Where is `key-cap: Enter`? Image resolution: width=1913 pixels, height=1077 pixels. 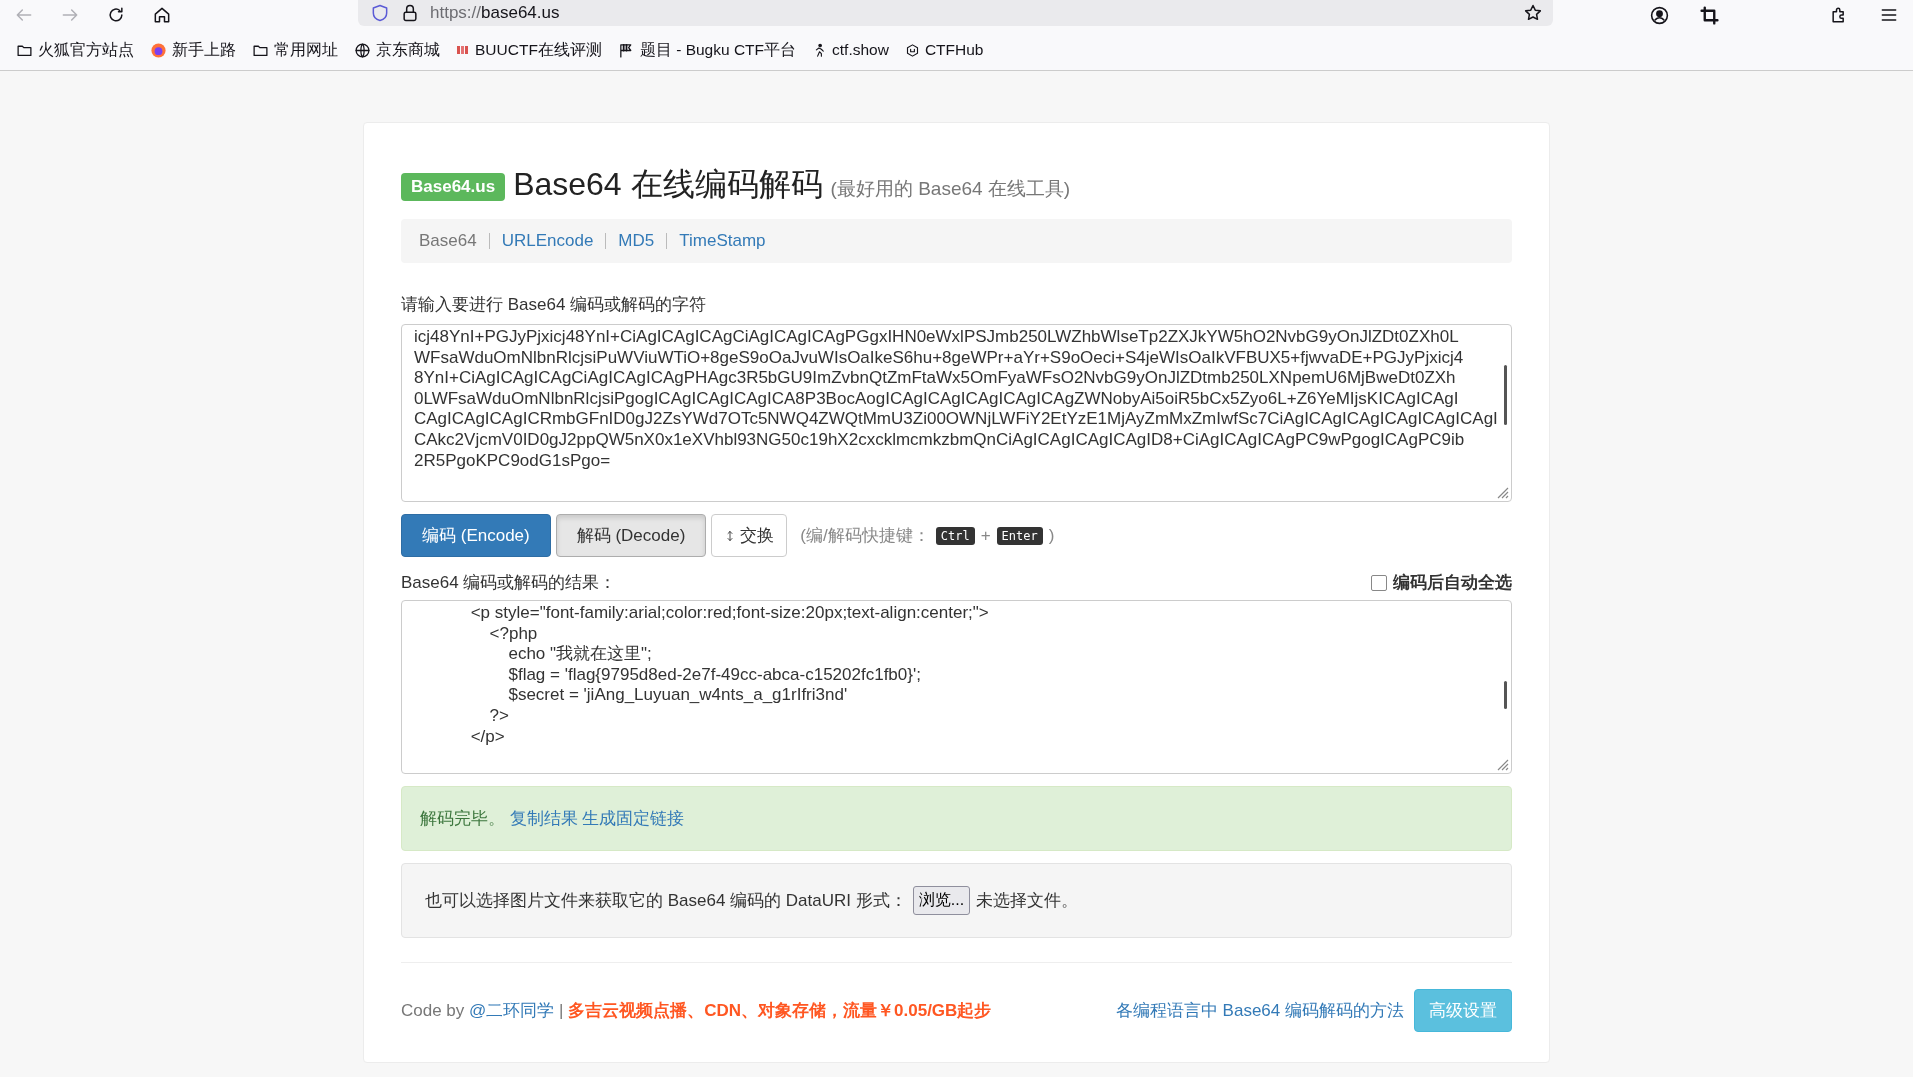 key-cap: Enter is located at coordinates (1019, 535).